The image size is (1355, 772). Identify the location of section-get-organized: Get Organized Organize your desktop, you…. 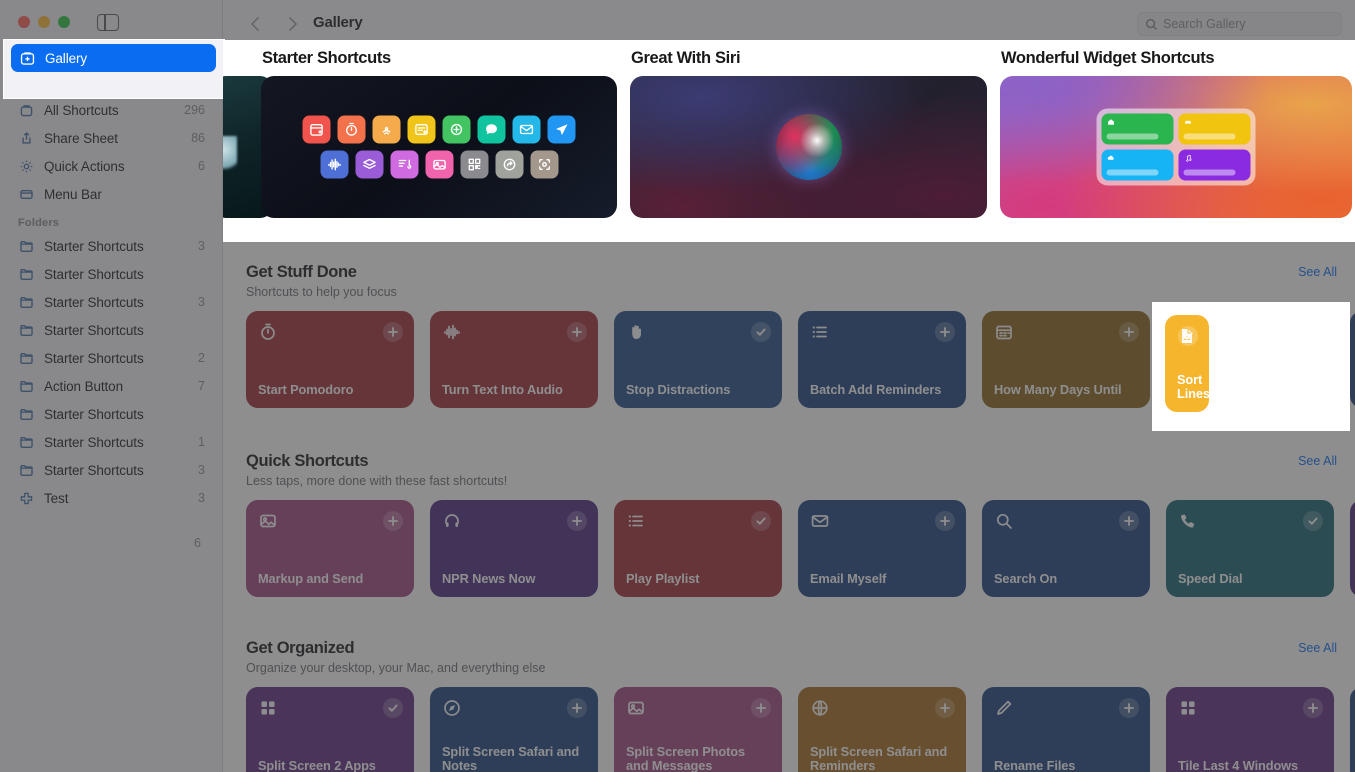
(789, 705).